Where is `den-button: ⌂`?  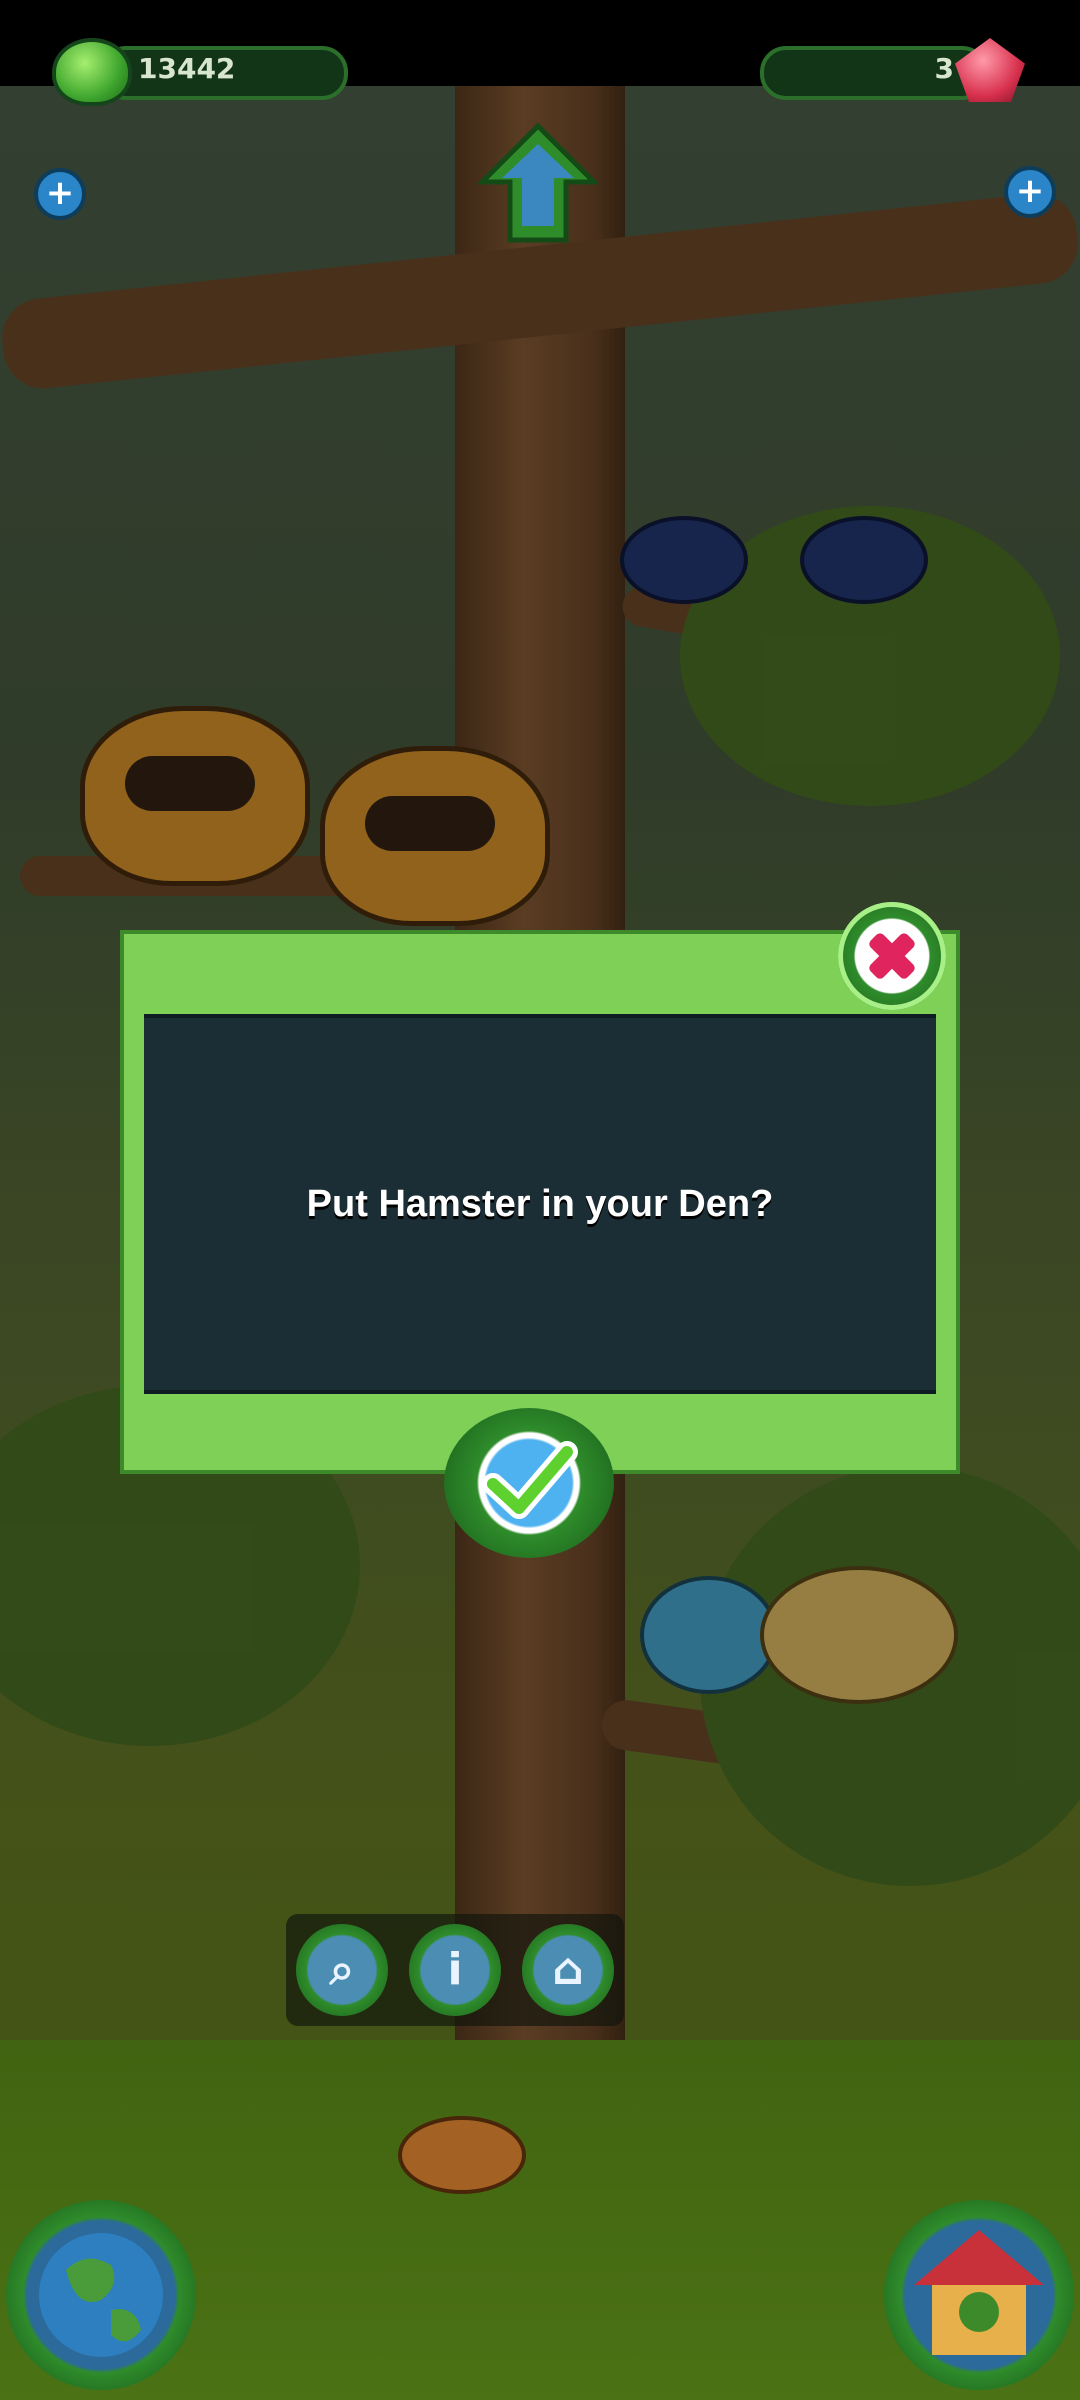 den-button: ⌂ is located at coordinates (568, 1970).